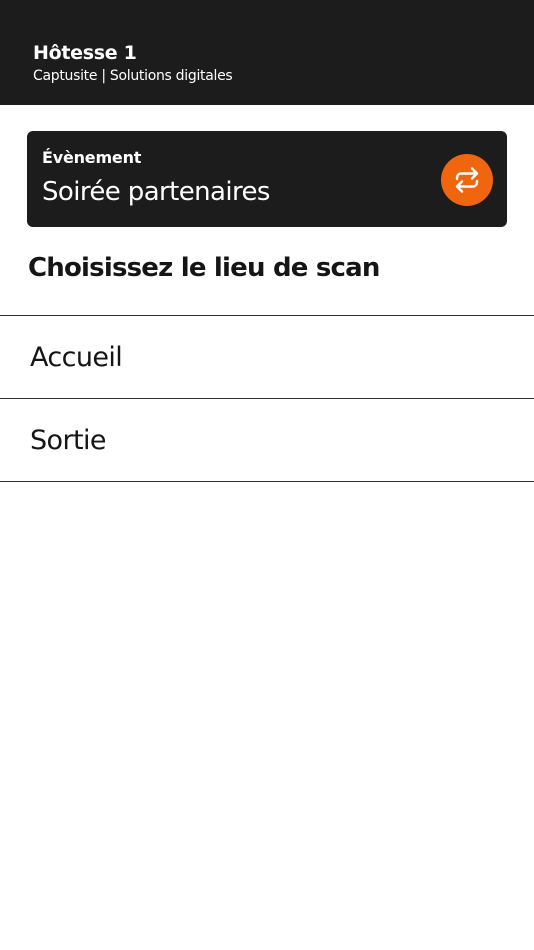 This screenshot has height=950, width=534. Describe the element at coordinates (156, 192) in the screenshot. I see `event-name: Soirée partenaires` at that location.